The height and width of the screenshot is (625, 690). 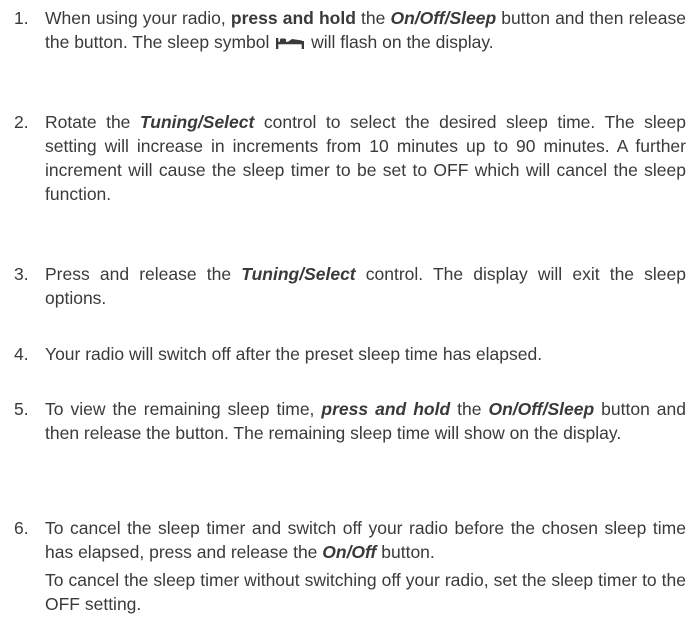 I want to click on step-number: 1., so click(x=21, y=18).